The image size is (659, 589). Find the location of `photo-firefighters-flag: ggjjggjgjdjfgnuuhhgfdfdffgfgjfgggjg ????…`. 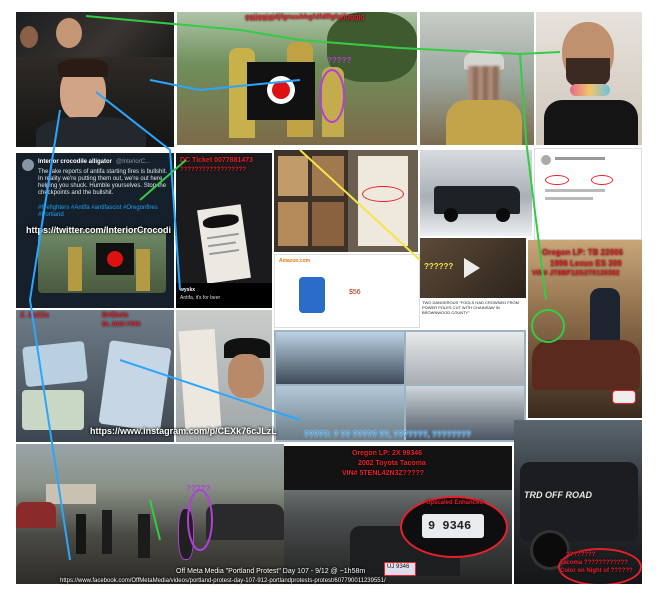

photo-firefighters-flag: ggjjggjgjdjfgnuuhhgfdfdffgfgjfgggjg ????… is located at coordinates (297, 78).